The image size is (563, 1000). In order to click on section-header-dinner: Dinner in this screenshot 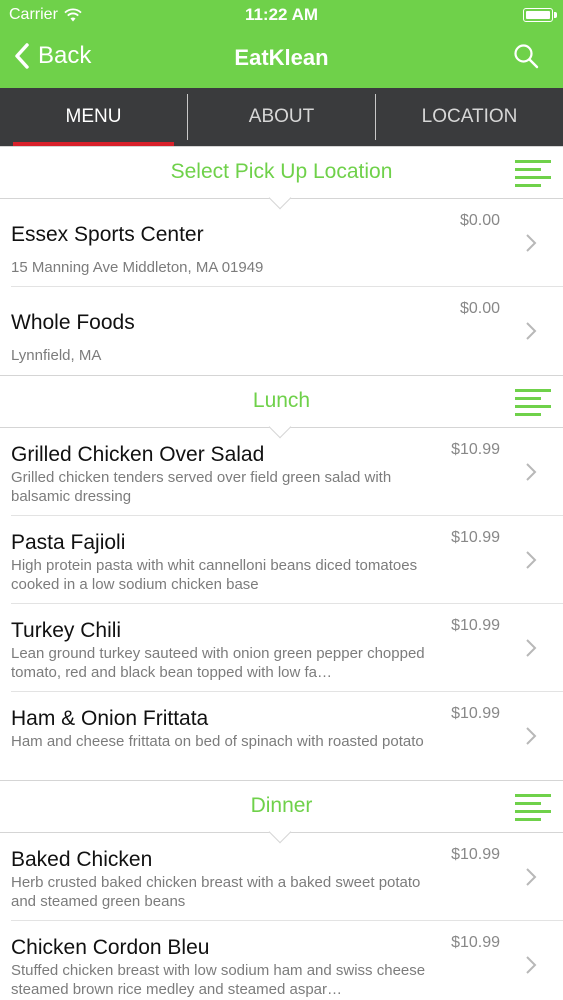, I will do `click(281, 812)`.